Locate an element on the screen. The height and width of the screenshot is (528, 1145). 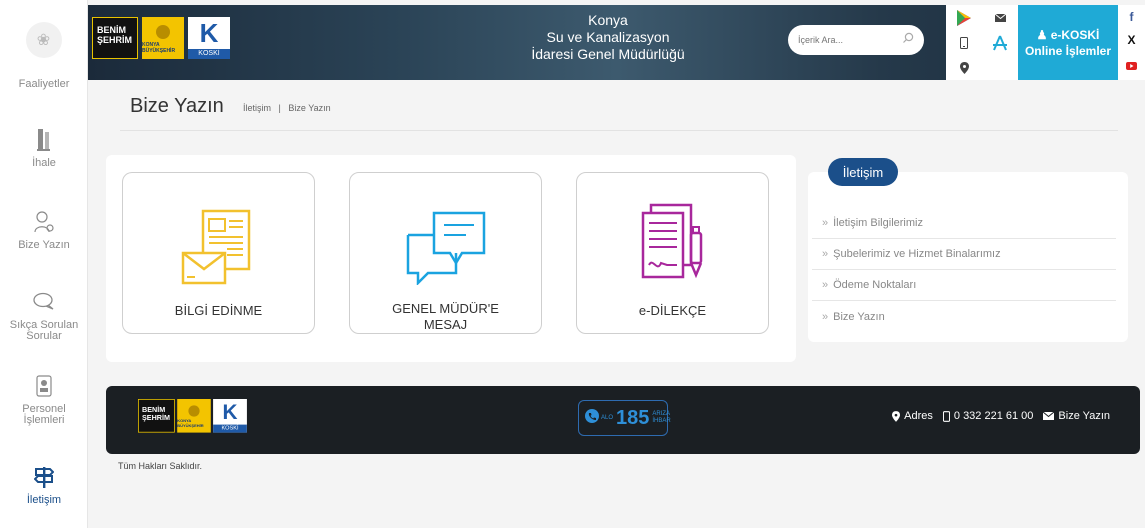
card-genel-mudur-mesaj: GENEL MÜDÜR'E MESAJ is located at coordinates (445, 253).